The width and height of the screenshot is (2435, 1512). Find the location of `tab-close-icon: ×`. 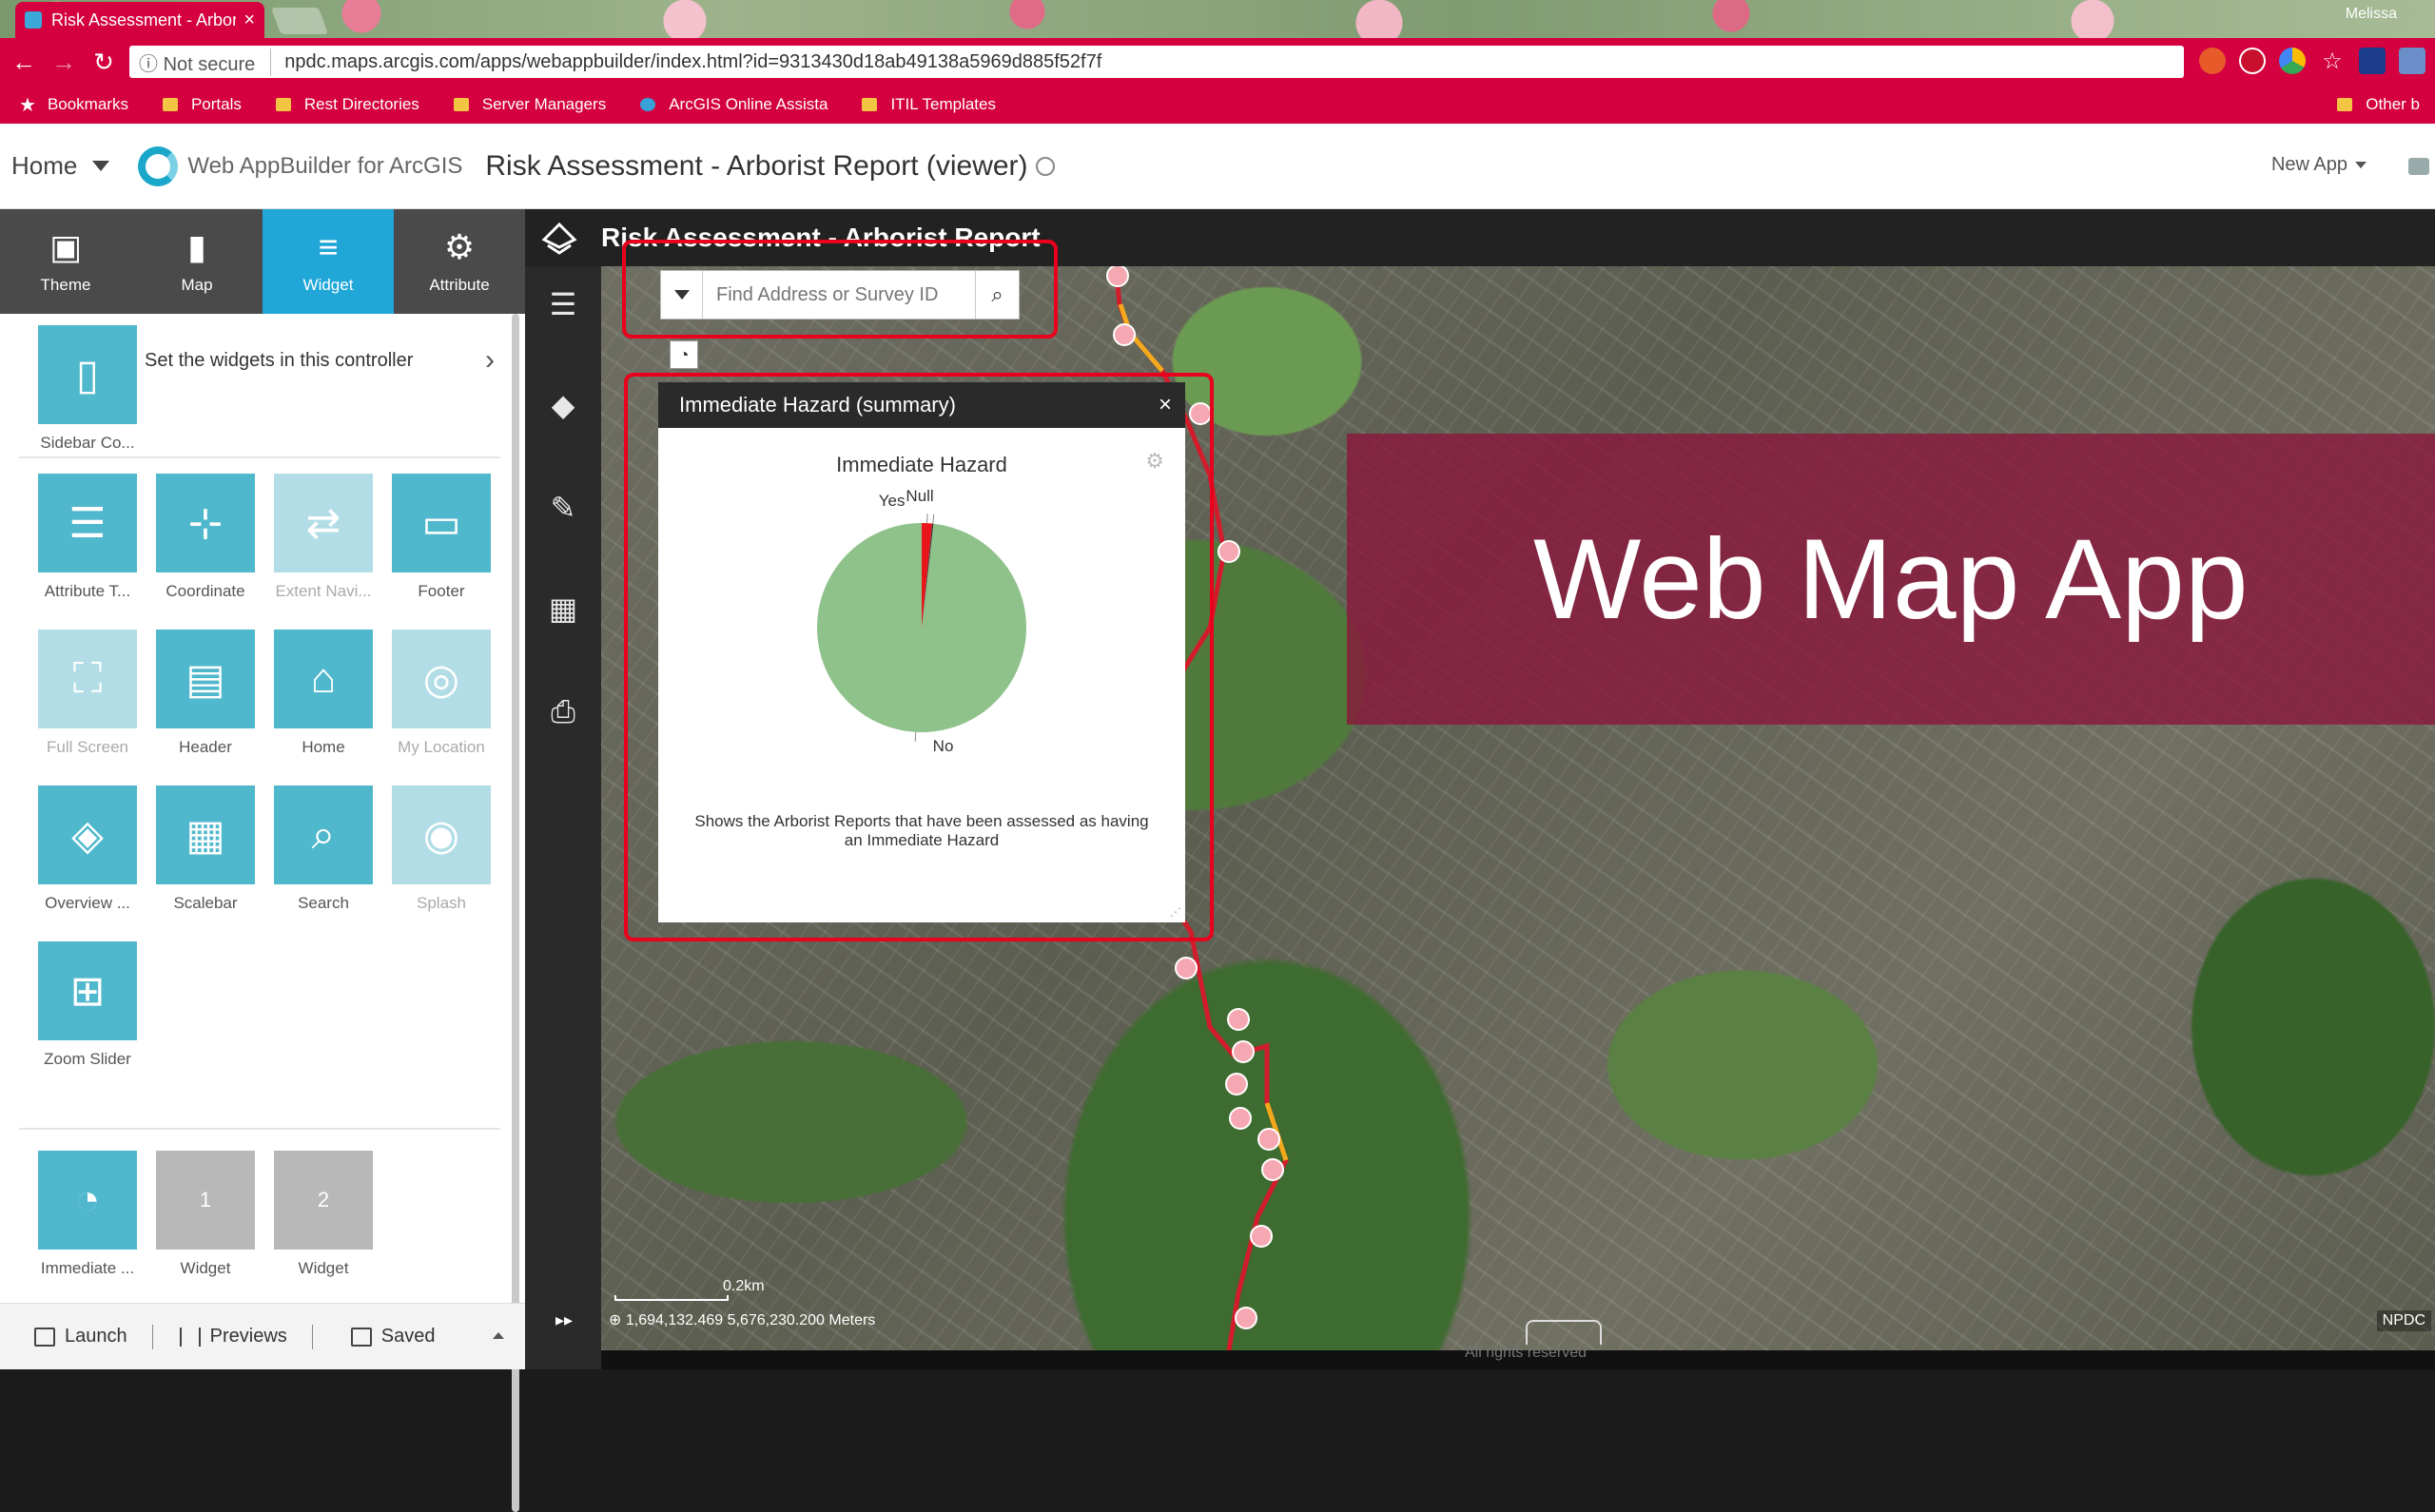

tab-close-icon: × is located at coordinates (250, 20).